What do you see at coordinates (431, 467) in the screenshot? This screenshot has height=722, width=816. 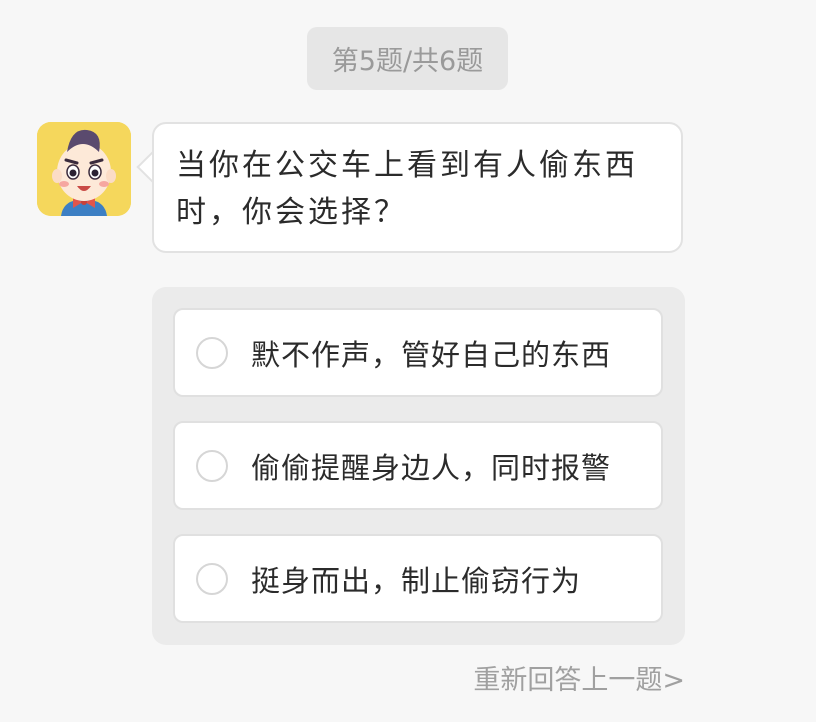 I see `option-label: 偷偷提醒身边人，同时报警` at bounding box center [431, 467].